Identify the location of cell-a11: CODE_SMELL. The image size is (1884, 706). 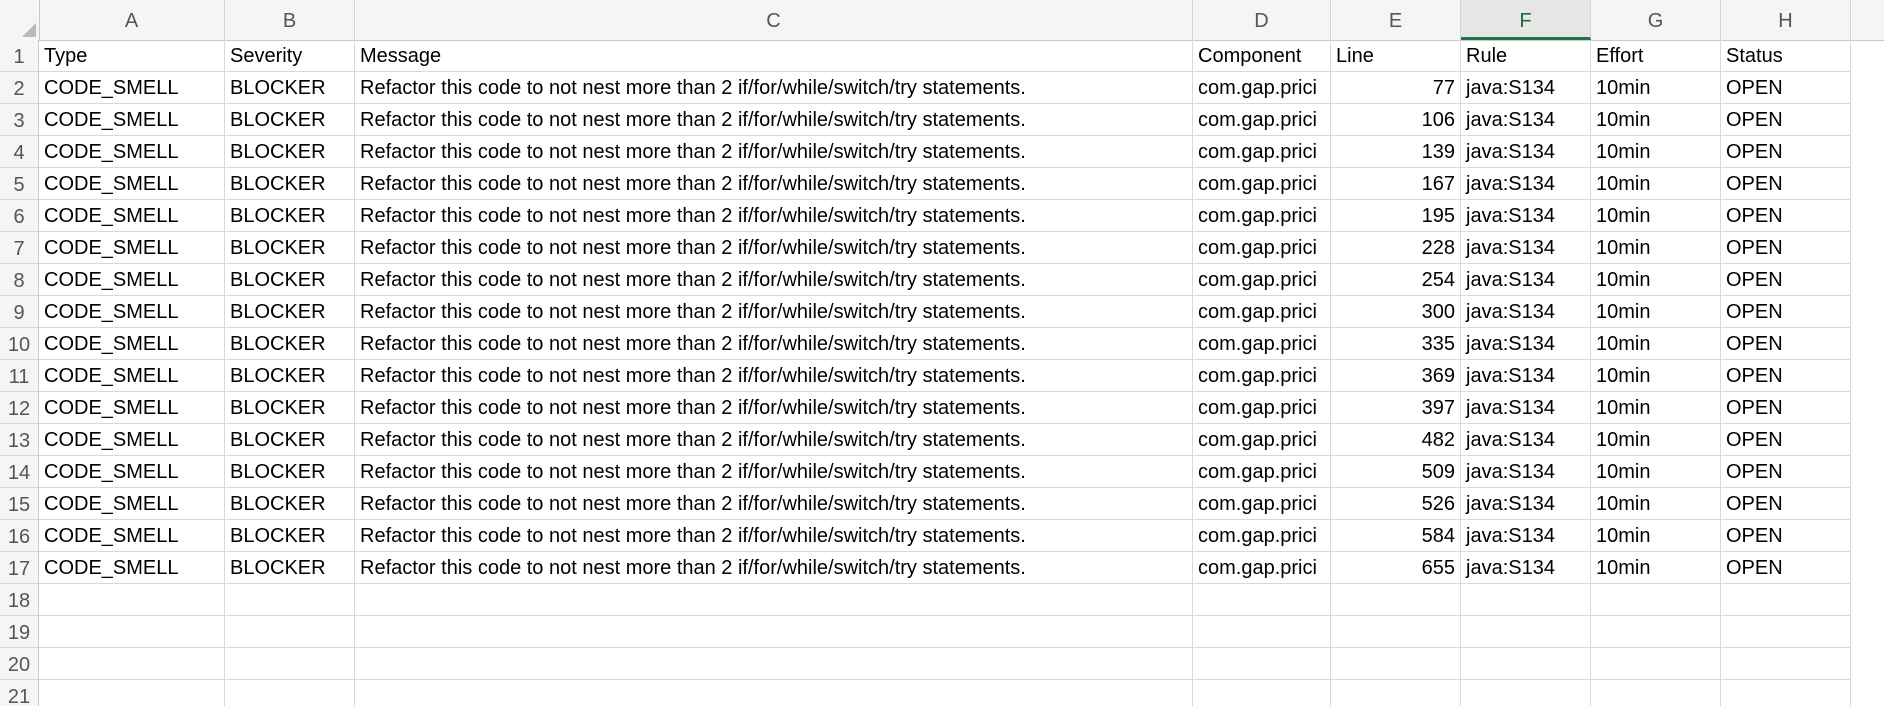
(132, 376).